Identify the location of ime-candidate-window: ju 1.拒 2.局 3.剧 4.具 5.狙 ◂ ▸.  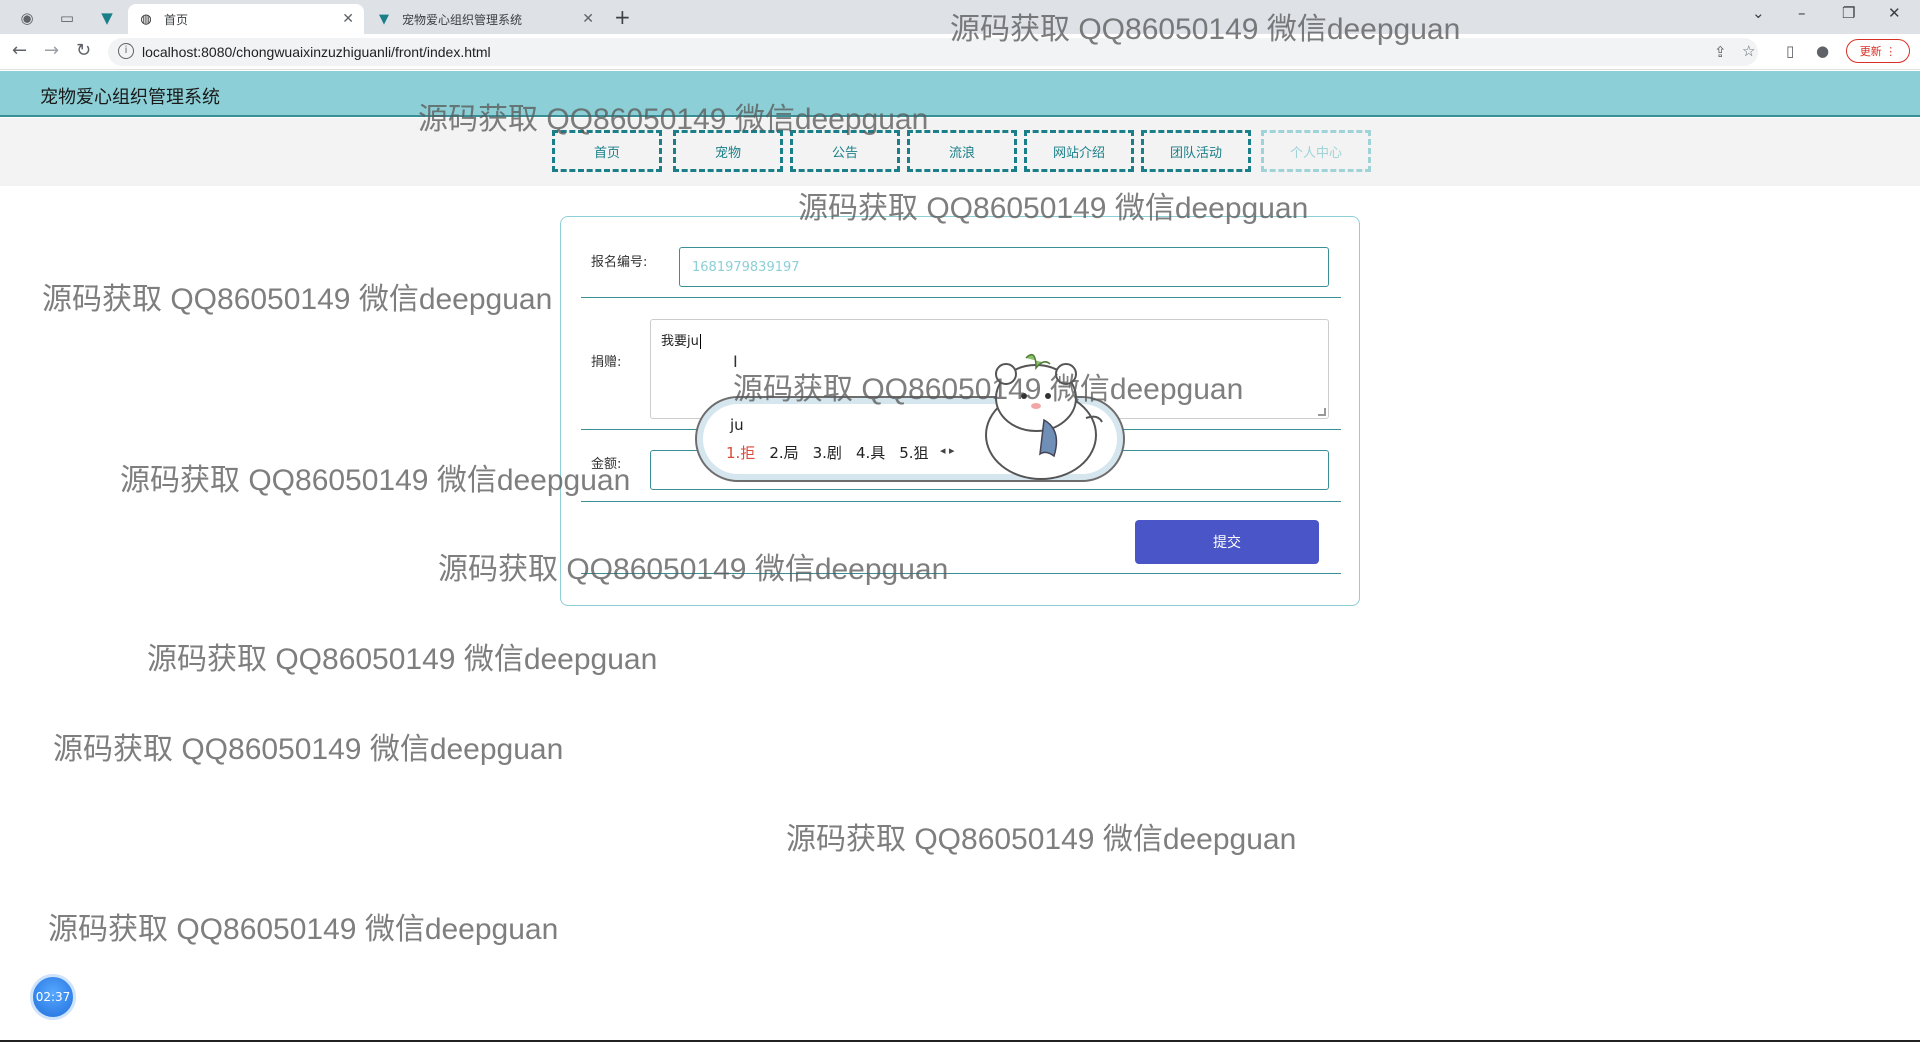
(913, 419).